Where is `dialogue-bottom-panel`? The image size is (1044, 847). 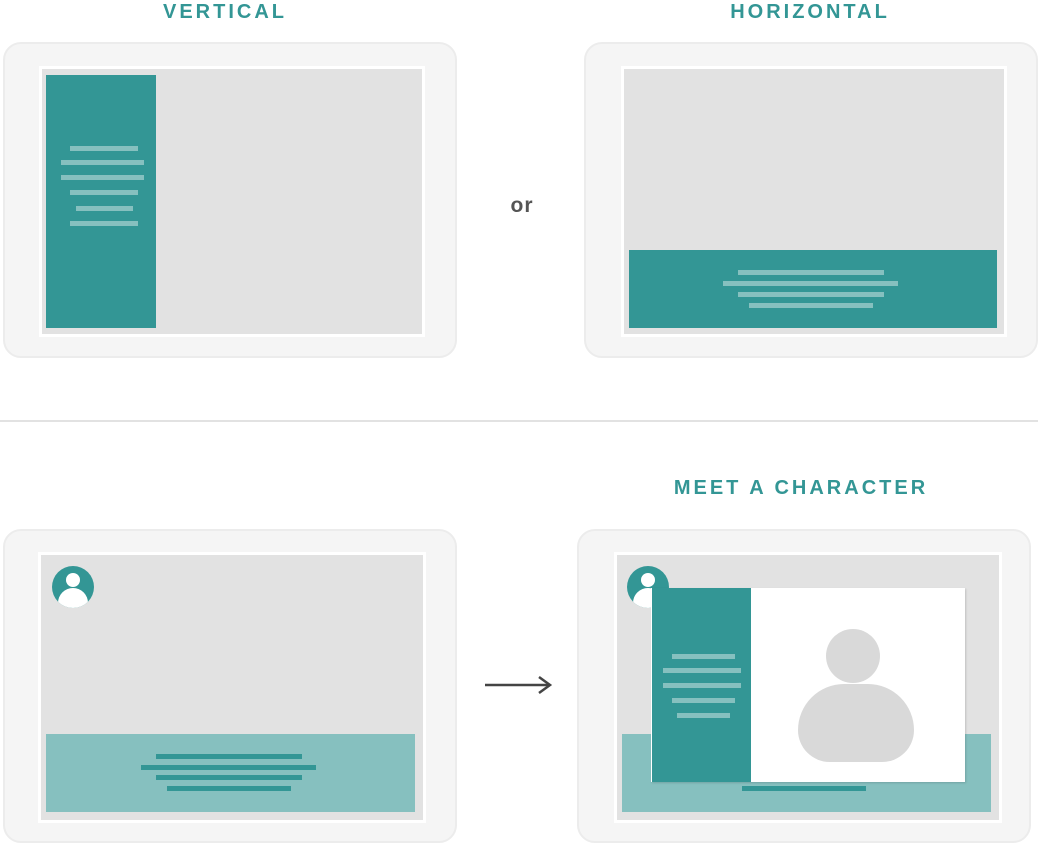
dialogue-bottom-panel is located at coordinates (230, 773).